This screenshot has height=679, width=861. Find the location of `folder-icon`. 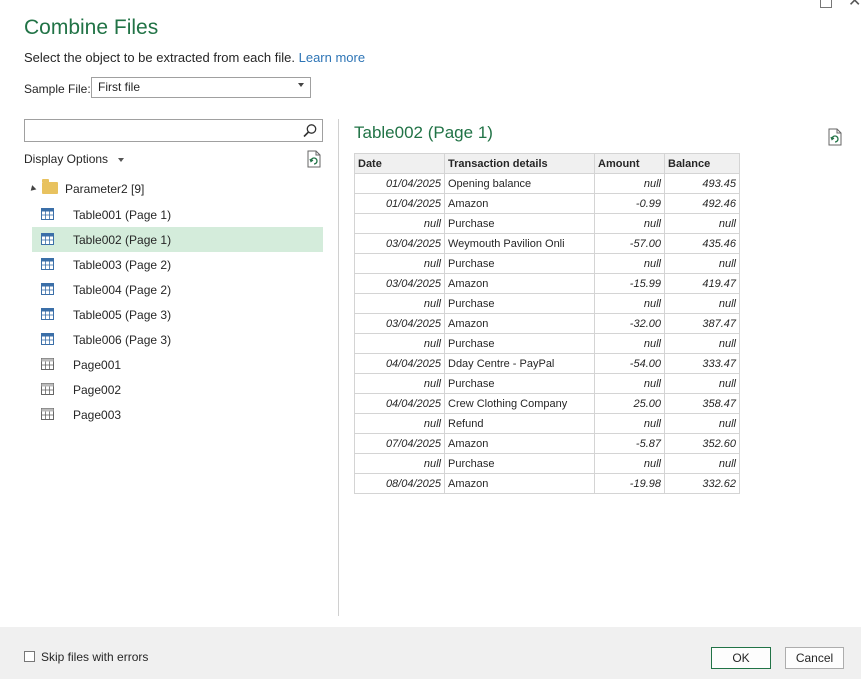

folder-icon is located at coordinates (50, 186).